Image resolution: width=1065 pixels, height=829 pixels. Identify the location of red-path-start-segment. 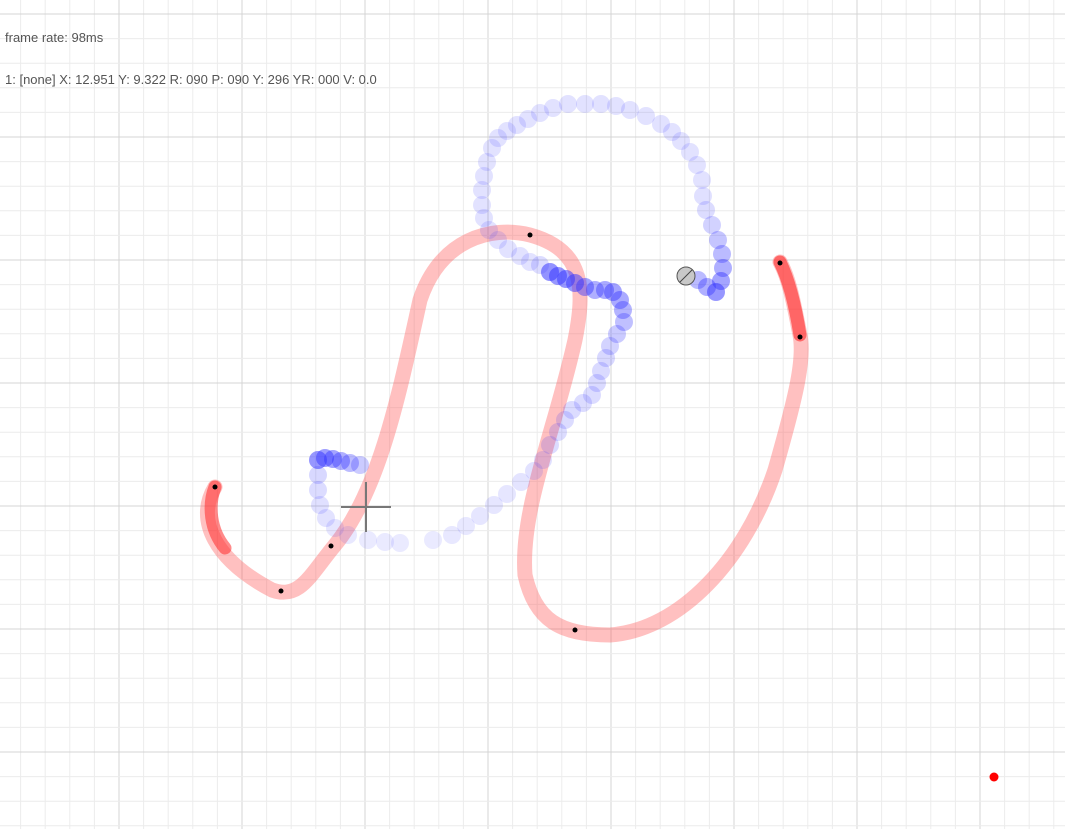
(218, 517).